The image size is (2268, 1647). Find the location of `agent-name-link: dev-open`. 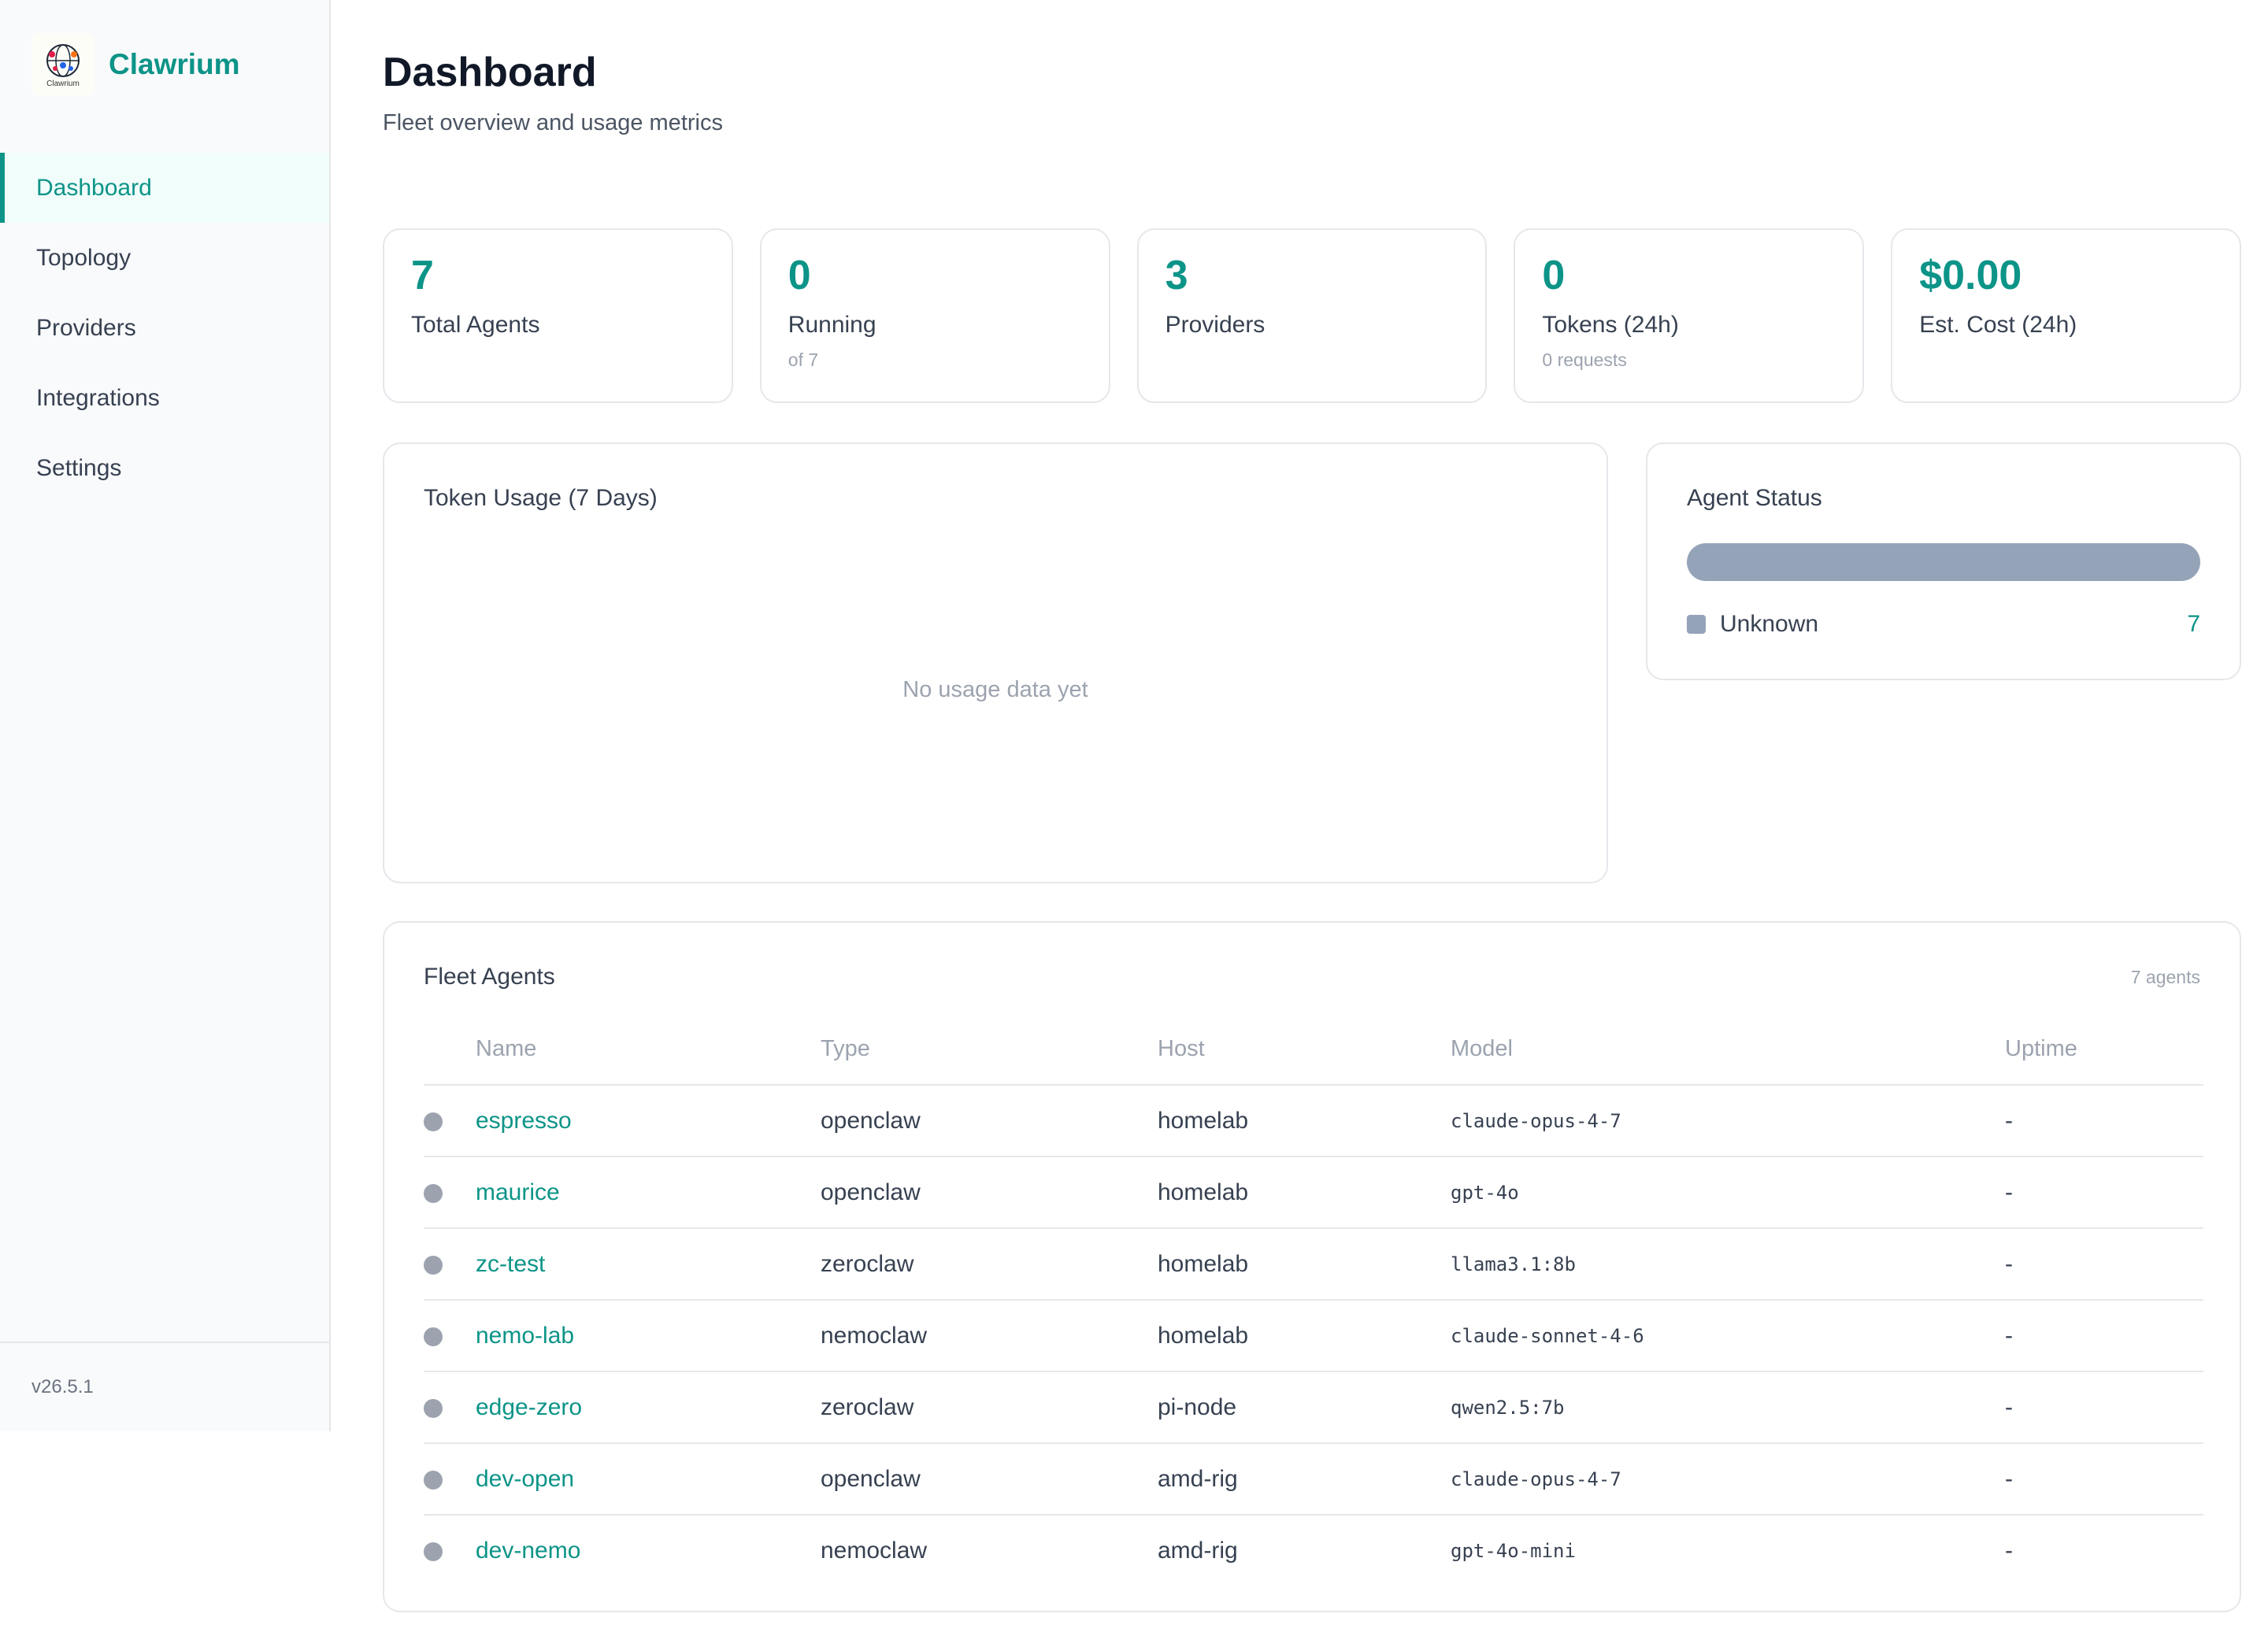

agent-name-link: dev-open is located at coordinates (648, 1479).